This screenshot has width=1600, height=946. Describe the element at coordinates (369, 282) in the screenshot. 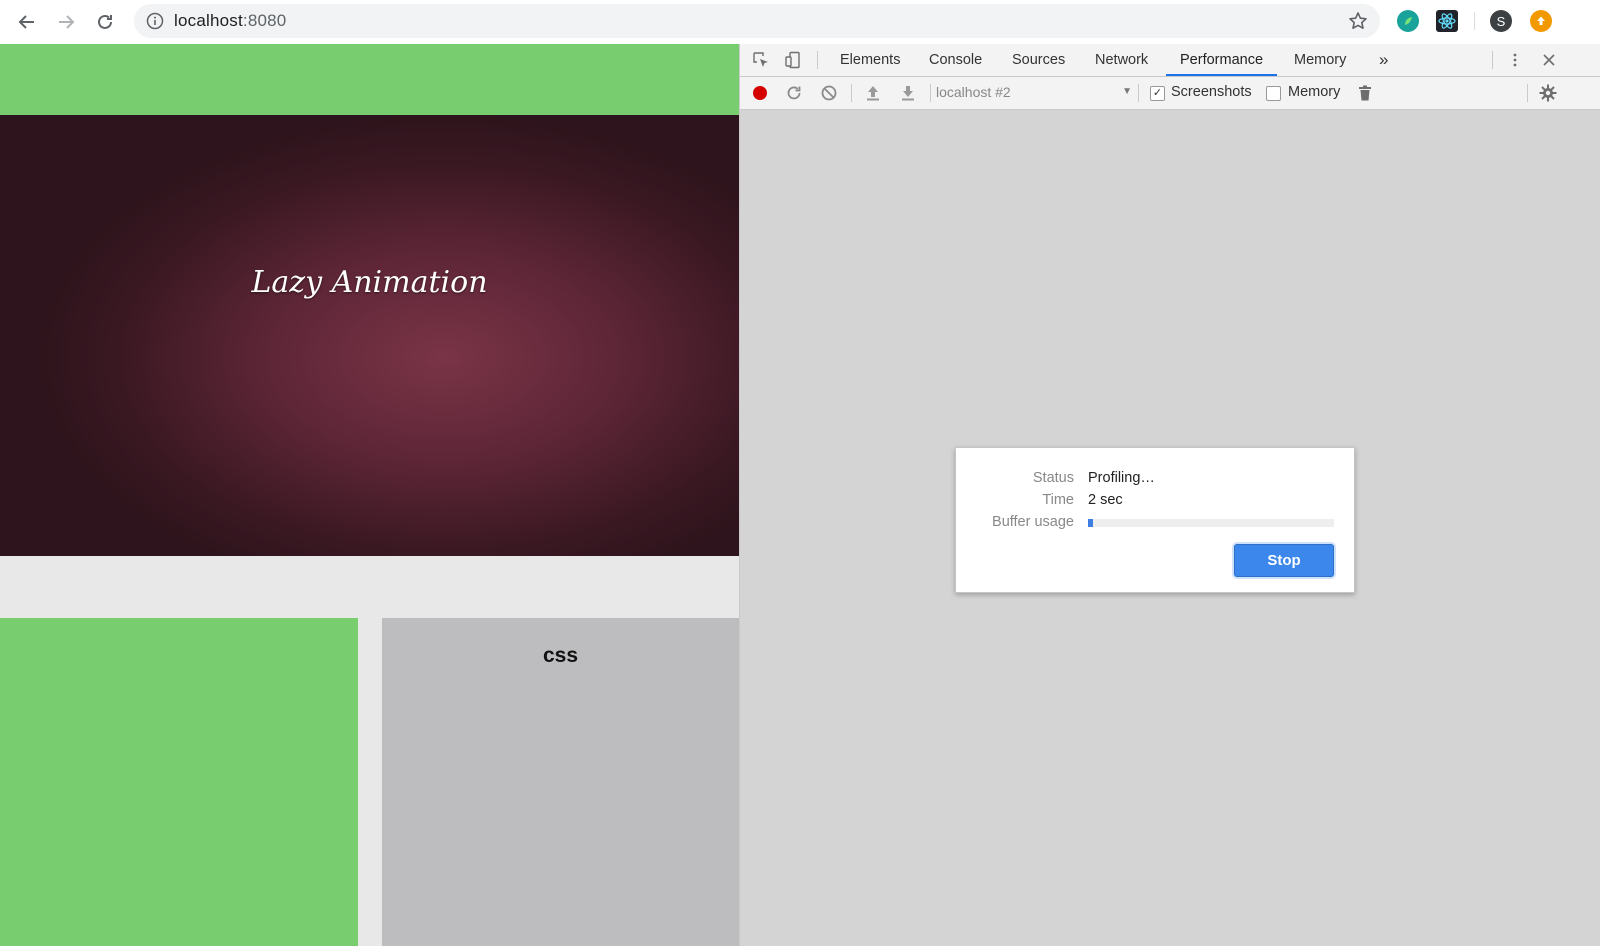

I see `hero-title: Lazy Animation` at that location.